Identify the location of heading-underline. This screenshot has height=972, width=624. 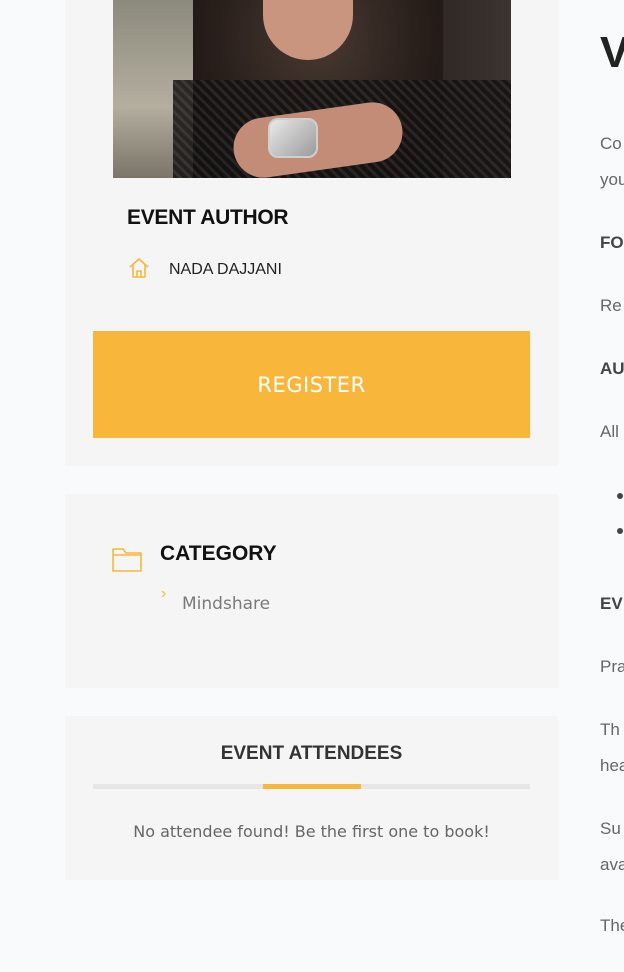
(311, 786).